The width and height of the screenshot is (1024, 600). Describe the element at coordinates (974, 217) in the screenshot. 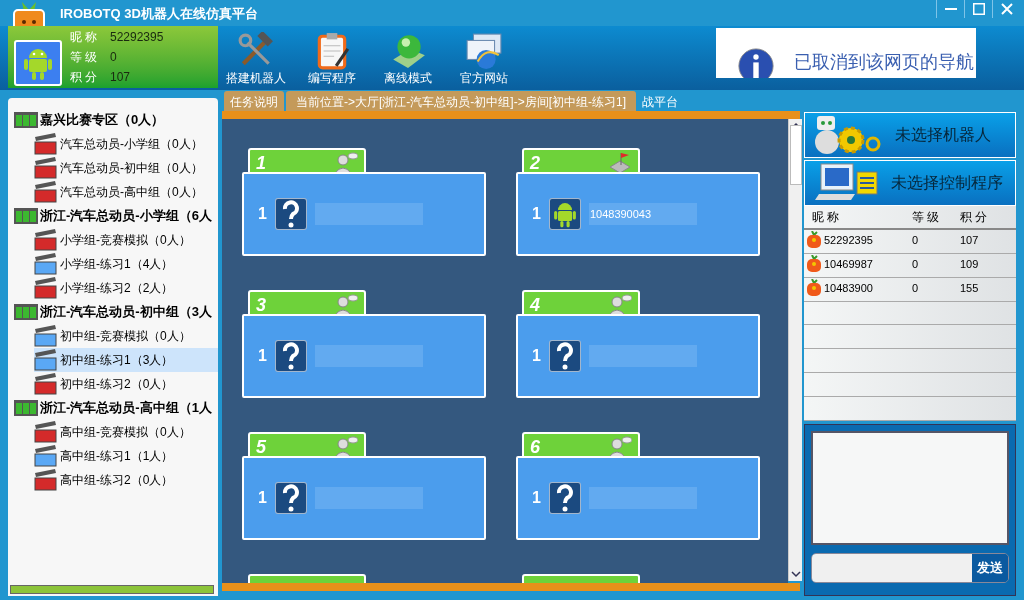

I see `column-header: 积 分` at that location.